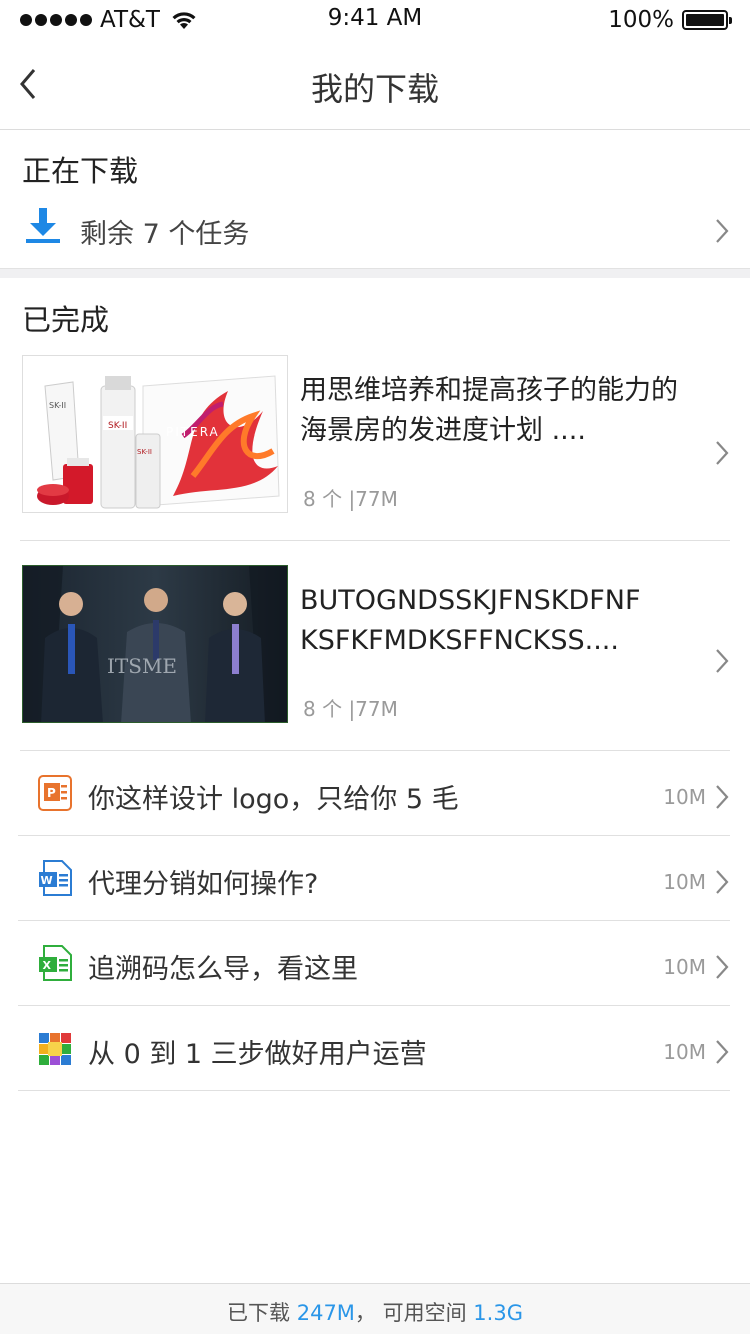  I want to click on storage-footer: 已下载 247M， 可用空间 1.3G, so click(375, 1308).